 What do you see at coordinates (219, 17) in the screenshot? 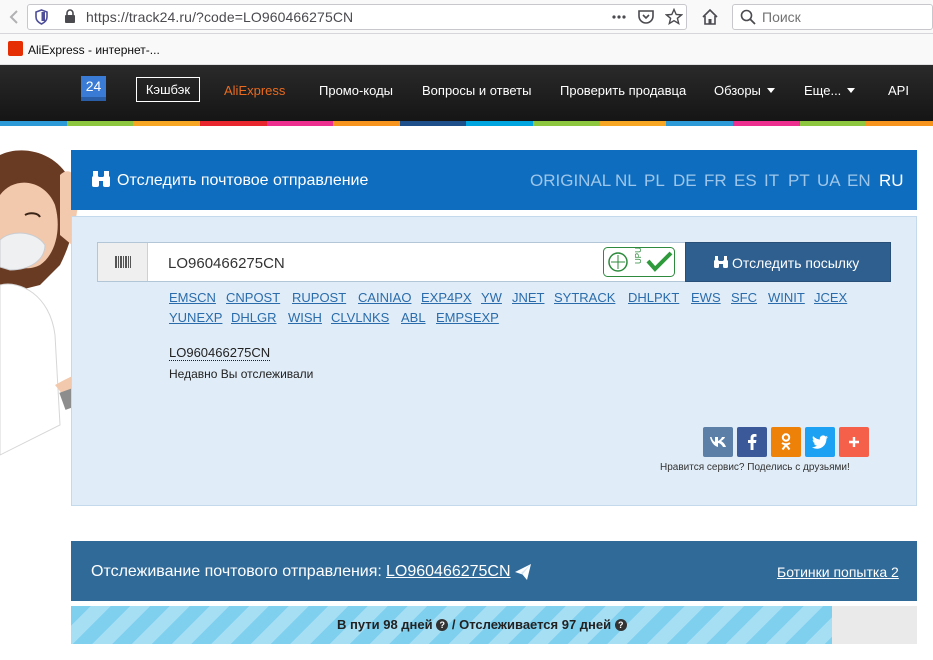
I see `url-text: https://track24.ru/?code=LO960466275CN` at bounding box center [219, 17].